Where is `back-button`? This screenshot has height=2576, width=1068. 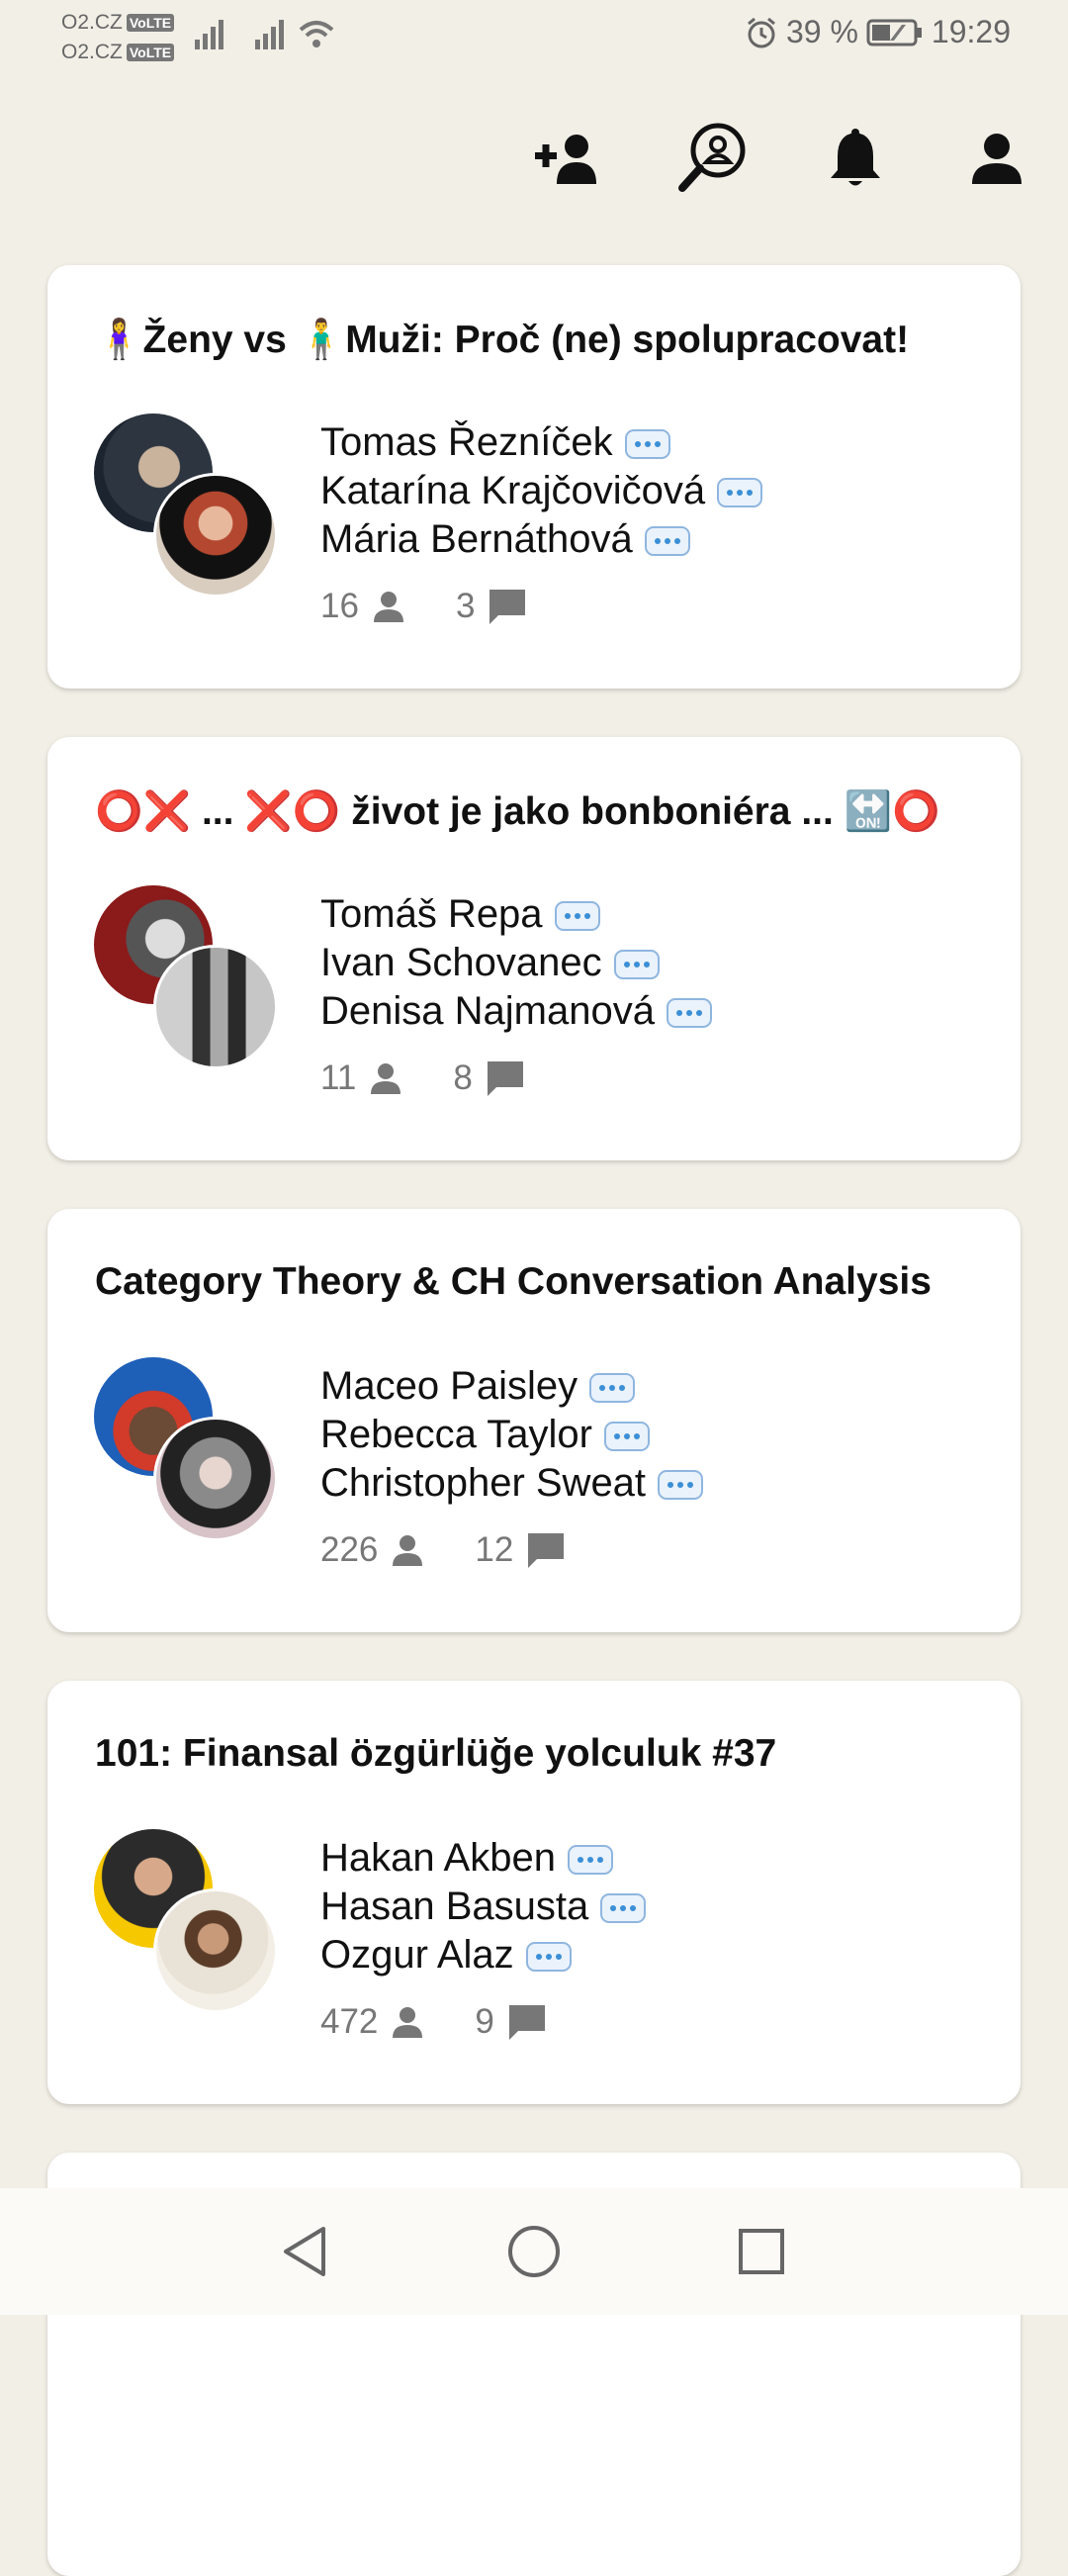
back-button is located at coordinates (304, 2251).